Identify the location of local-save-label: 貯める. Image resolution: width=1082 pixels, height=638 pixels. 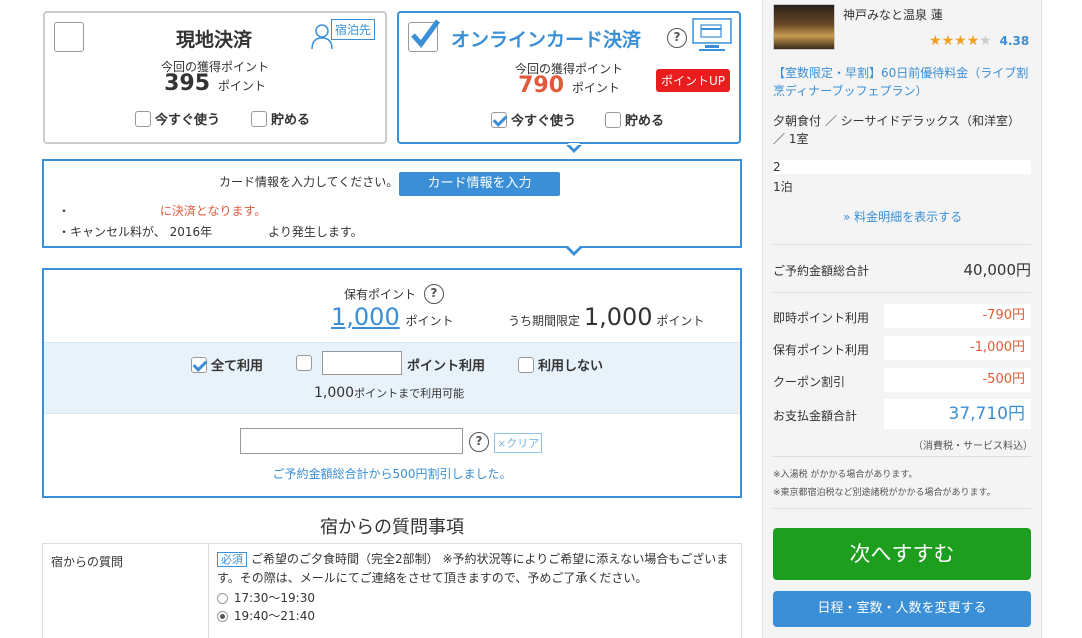
(290, 120).